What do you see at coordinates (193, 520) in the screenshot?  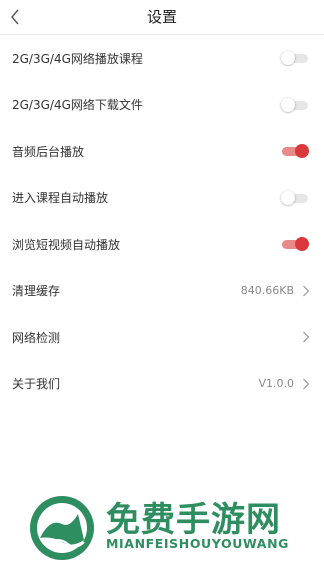 I see `watermark-text-cn: 免费手游网` at bounding box center [193, 520].